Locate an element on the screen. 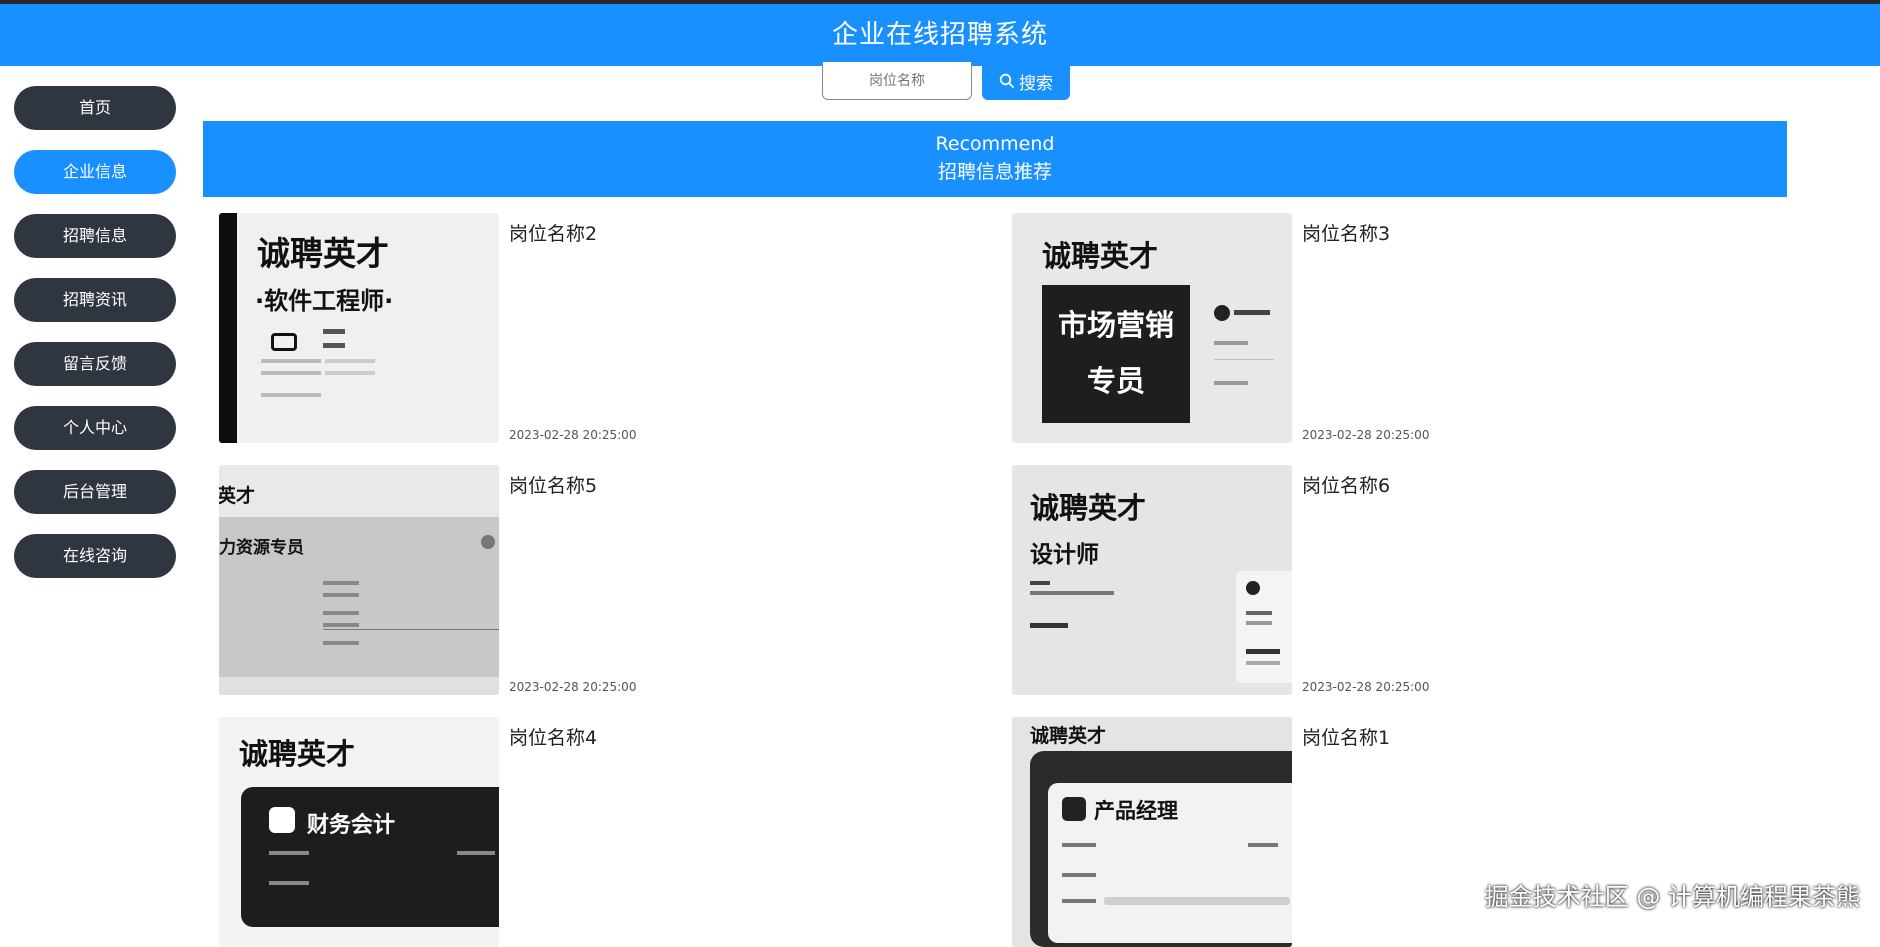 This screenshot has height=947, width=1880. nav-item-feedback: 留言反馈 is located at coordinates (95, 364).